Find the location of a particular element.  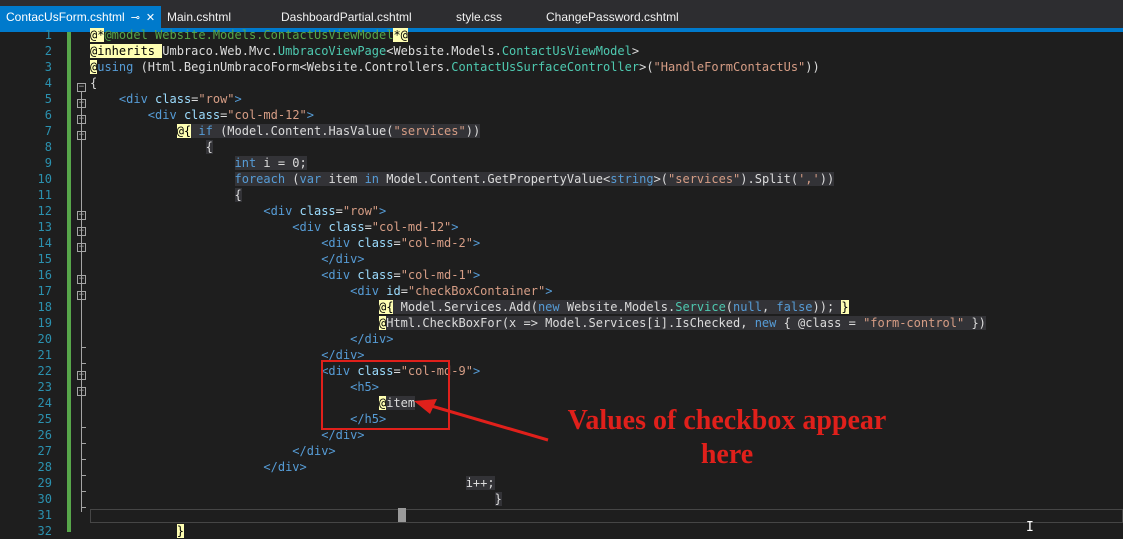

annotation-callout: Values of checkbox appear here is located at coordinates (727, 438).